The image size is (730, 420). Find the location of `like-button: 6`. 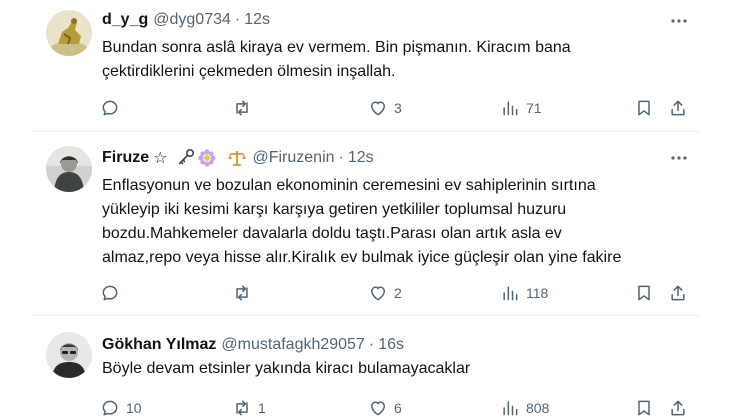

like-button: 6 is located at coordinates (385, 408).